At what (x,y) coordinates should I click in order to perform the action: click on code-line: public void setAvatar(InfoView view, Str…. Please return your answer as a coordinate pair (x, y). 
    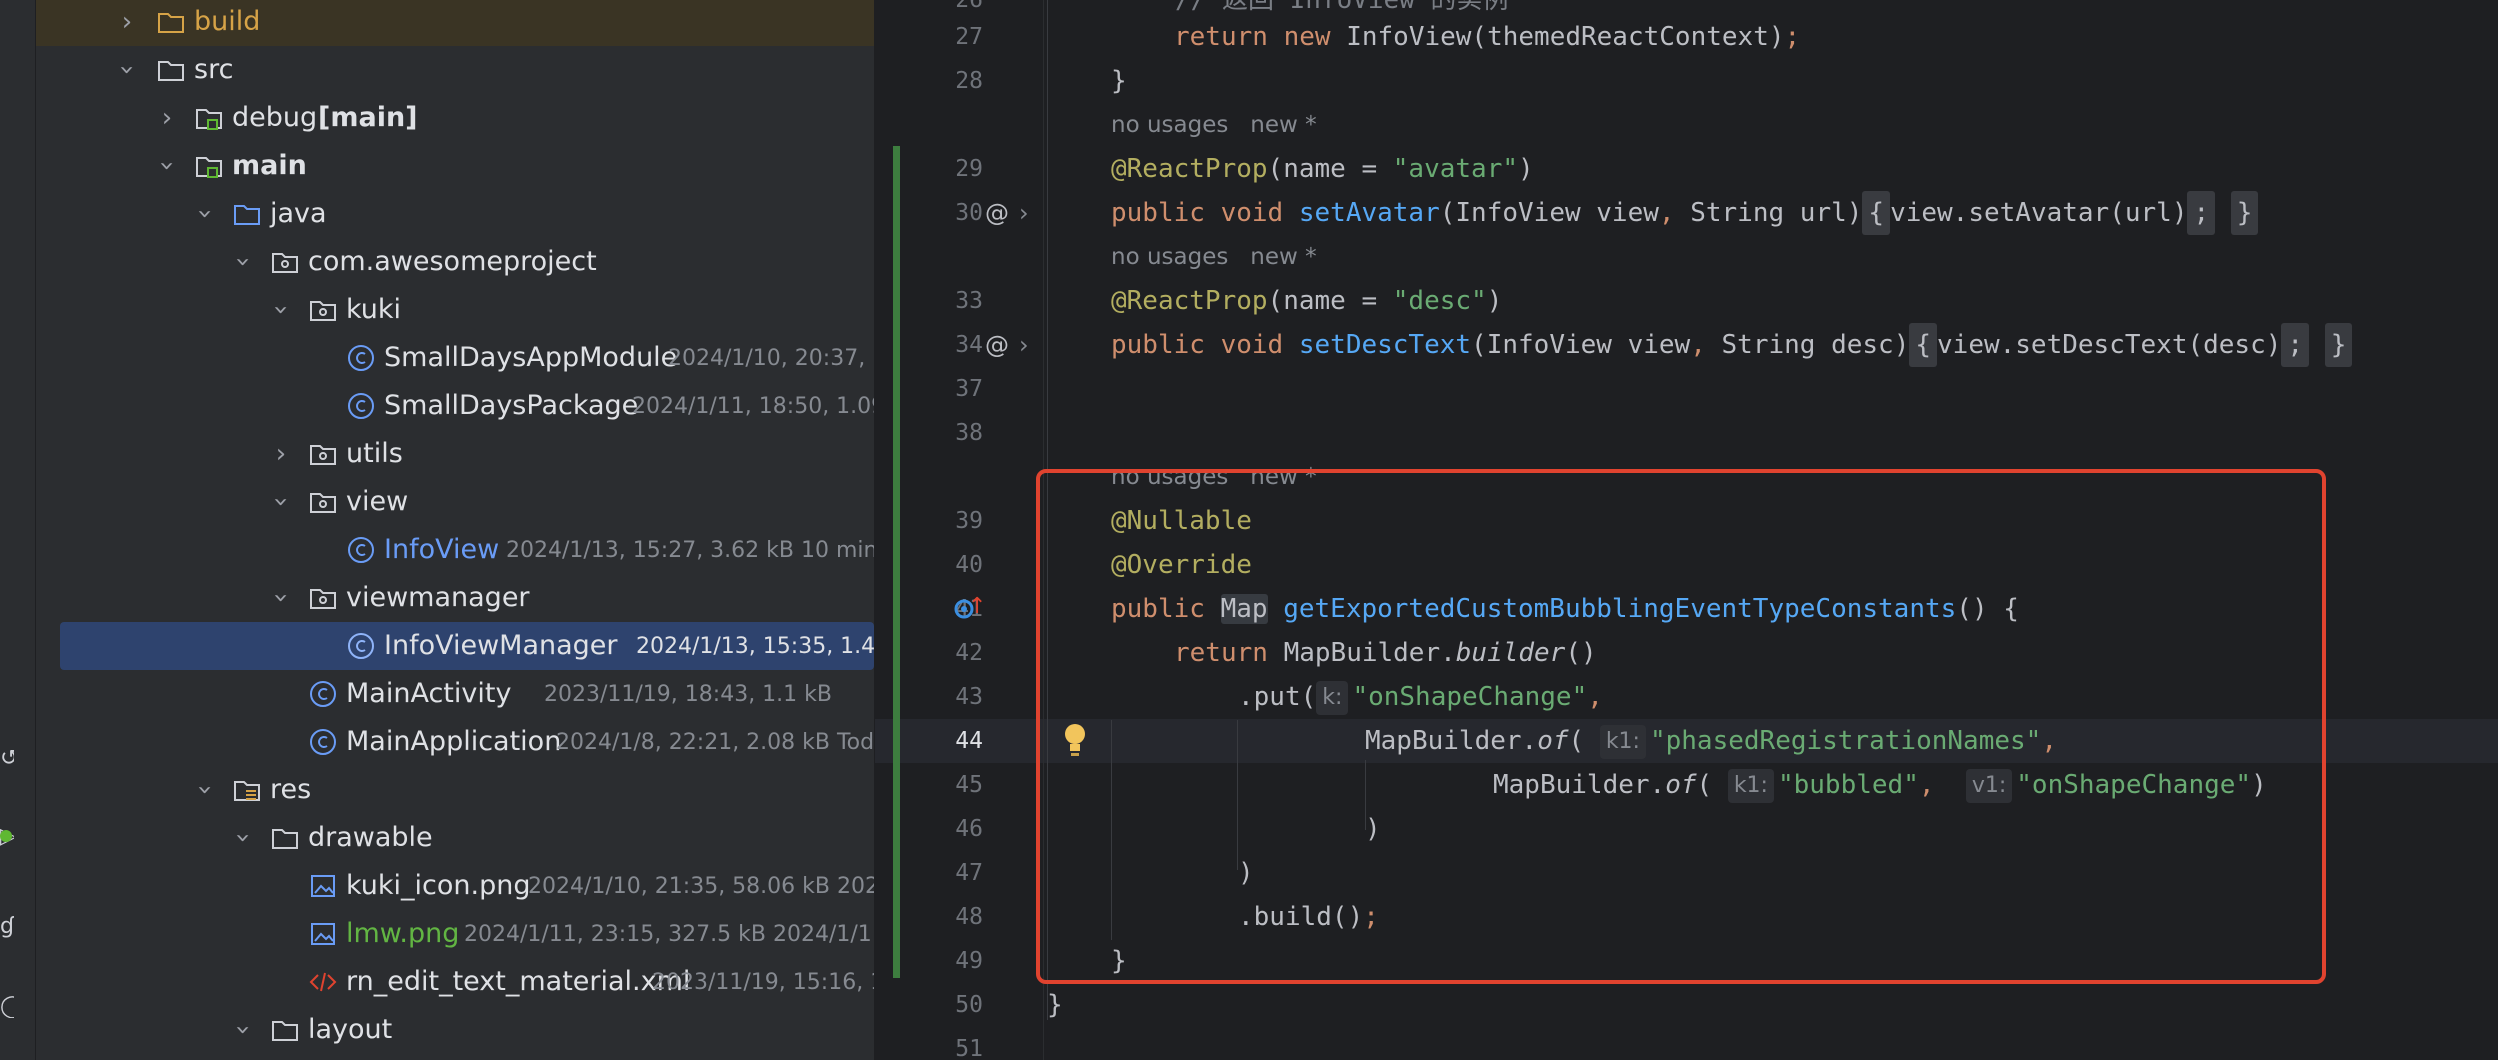
    Looking at the image, I should click on (1685, 213).